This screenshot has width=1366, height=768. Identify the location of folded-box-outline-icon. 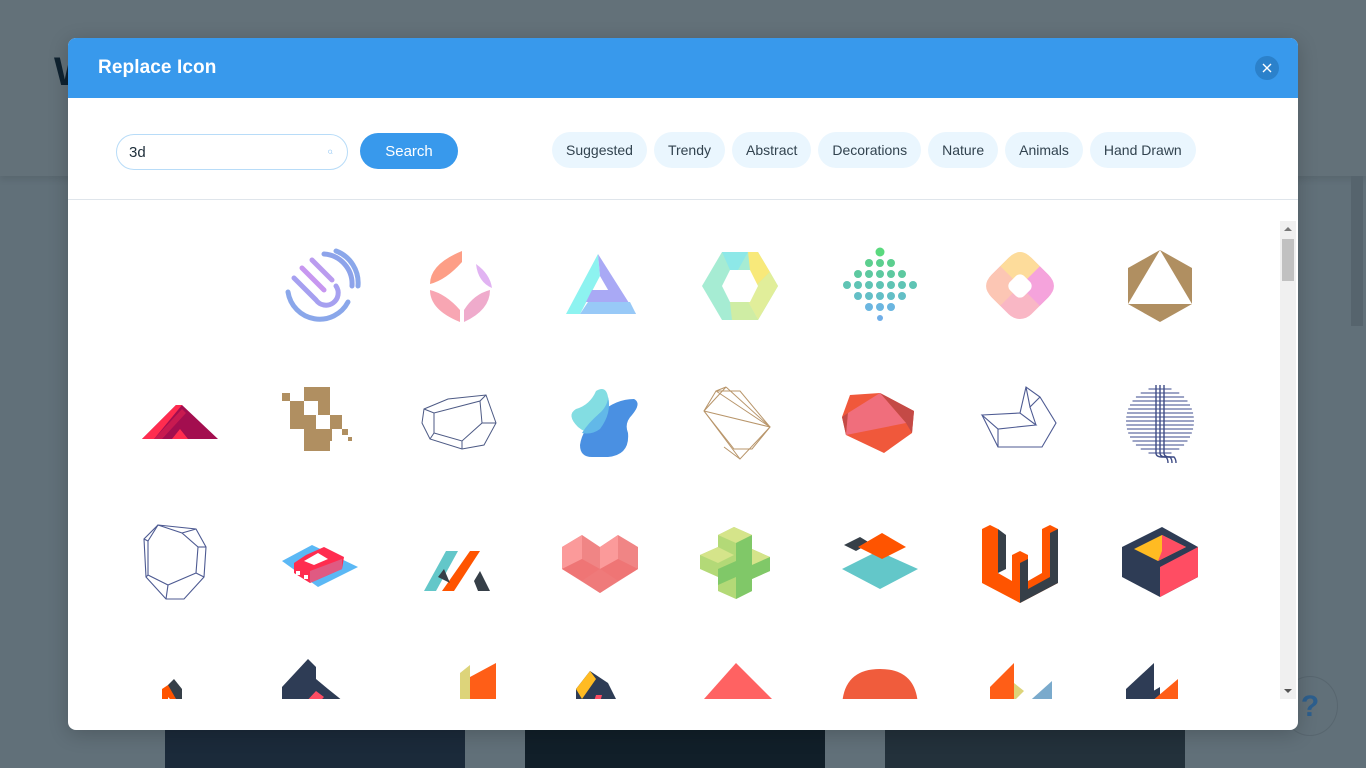
(1018, 417).